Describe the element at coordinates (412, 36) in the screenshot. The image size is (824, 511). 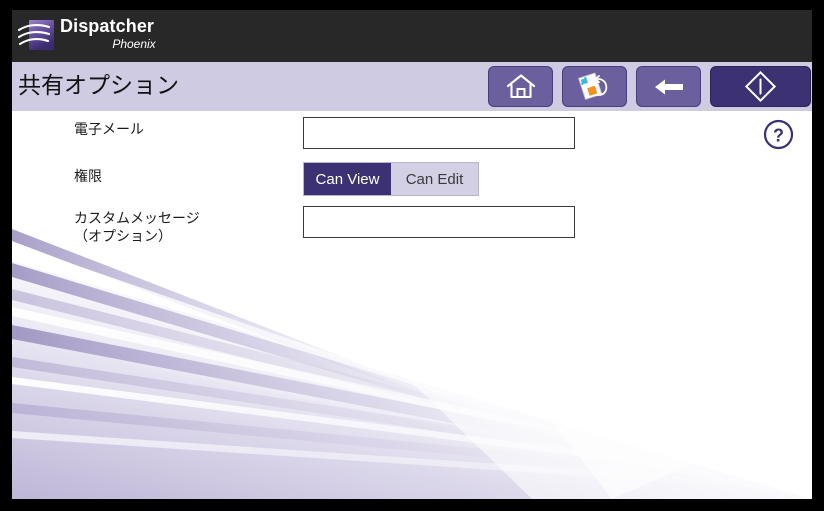
I see `brand-header: Dispatcher Phoenix` at that location.